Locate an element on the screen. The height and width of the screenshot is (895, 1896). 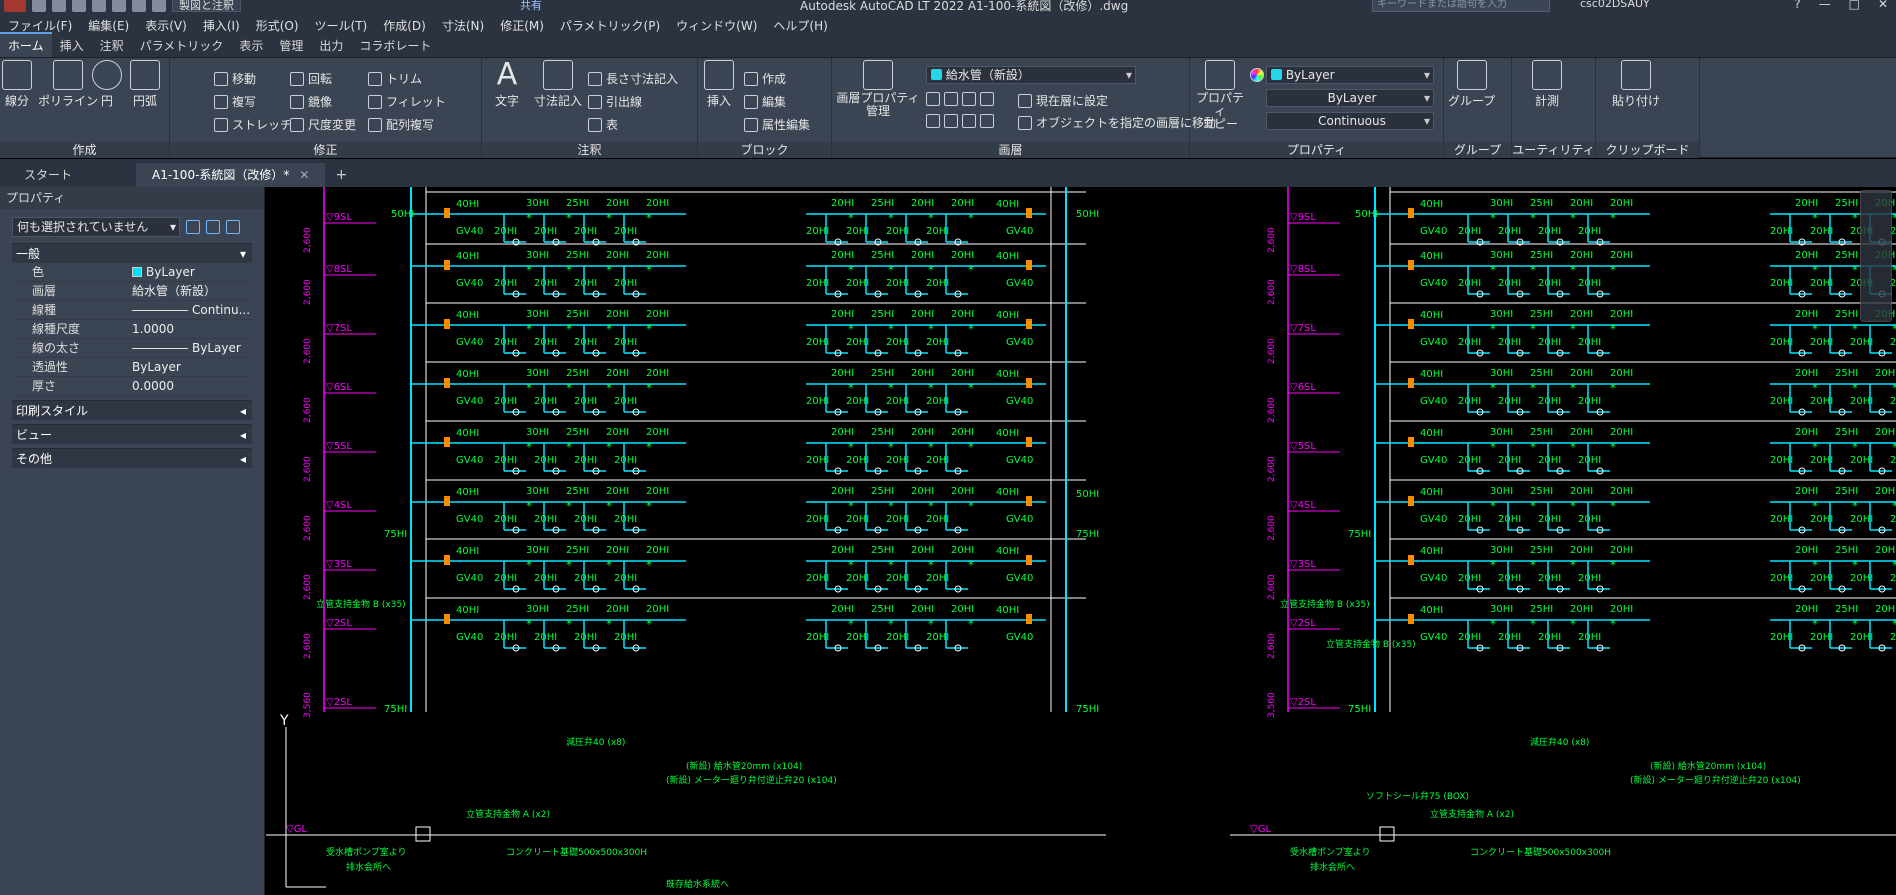
arc-button: 円弧 is located at coordinates (145, 84).